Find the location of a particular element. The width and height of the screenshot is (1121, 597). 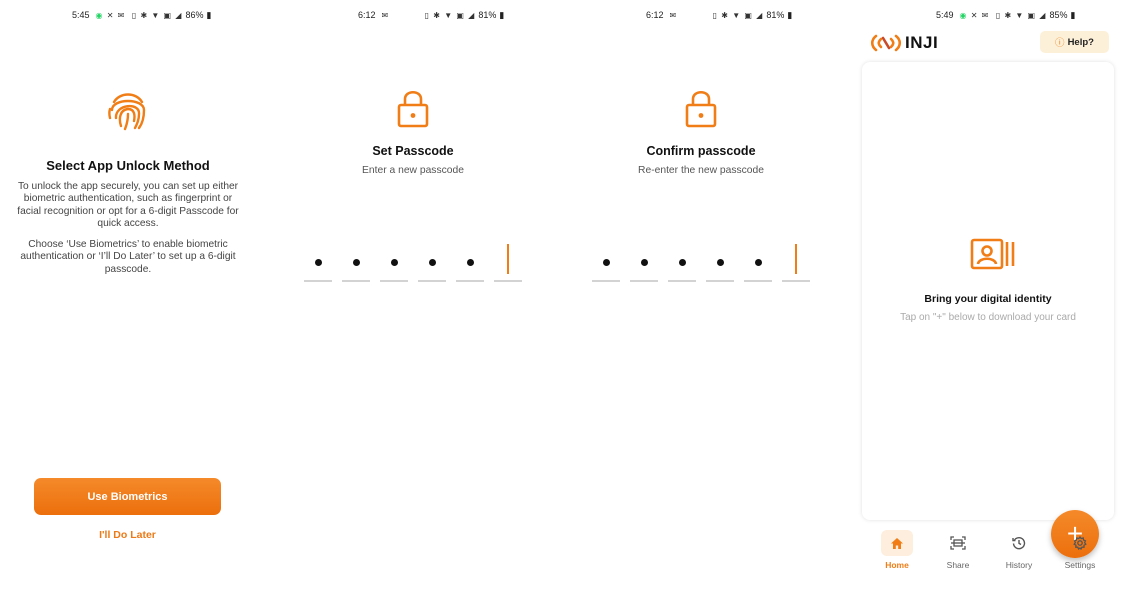

do-later-button: I'll Do Later is located at coordinates (127, 535).